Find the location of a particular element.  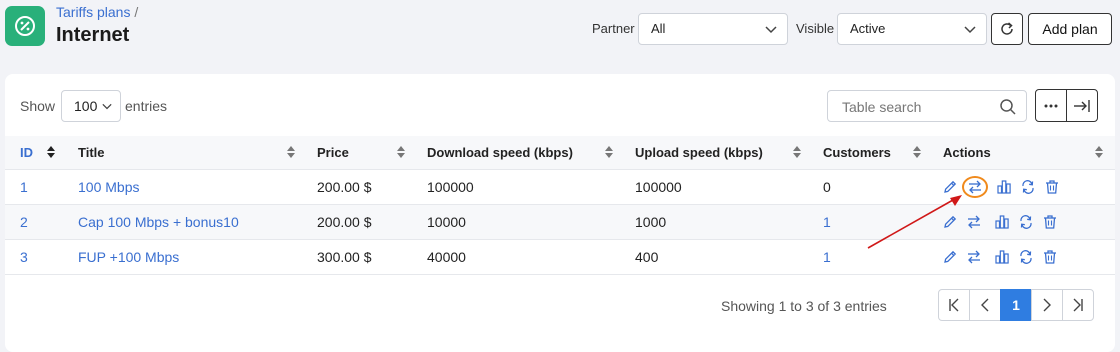

more-dots-icon is located at coordinates (1051, 105).